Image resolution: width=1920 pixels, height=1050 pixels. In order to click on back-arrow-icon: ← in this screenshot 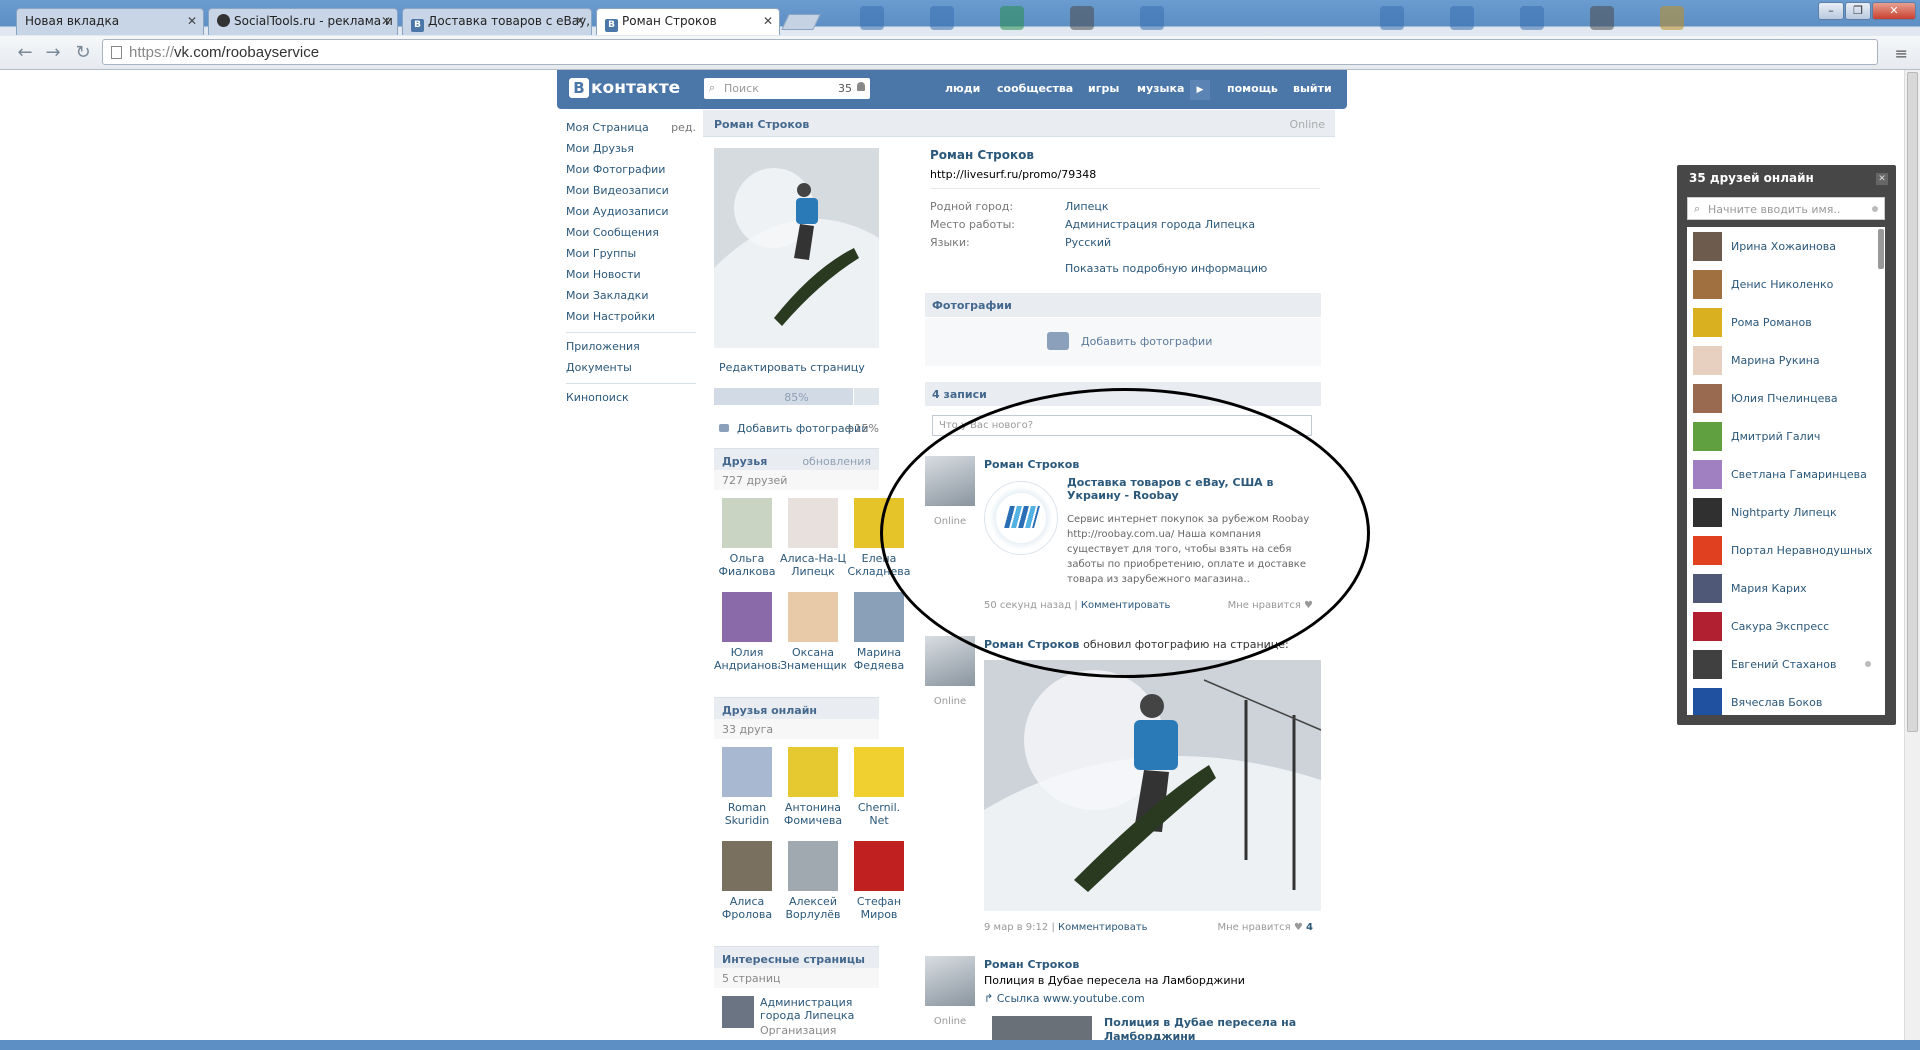, I will do `click(25, 53)`.